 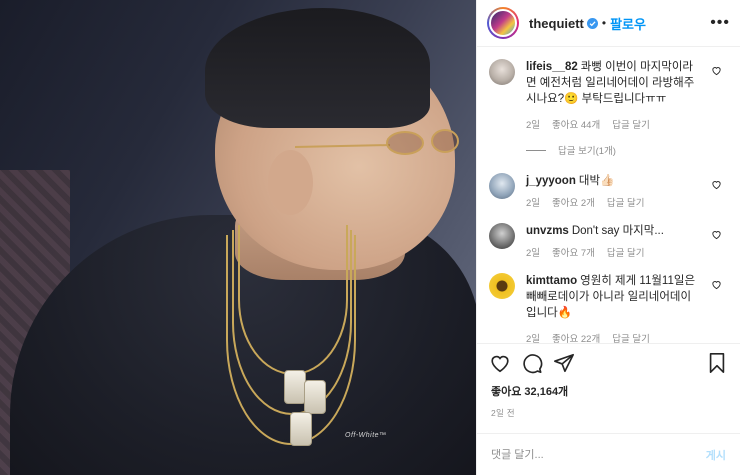 What do you see at coordinates (503, 23) in the screenshot?
I see `avatar` at bounding box center [503, 23].